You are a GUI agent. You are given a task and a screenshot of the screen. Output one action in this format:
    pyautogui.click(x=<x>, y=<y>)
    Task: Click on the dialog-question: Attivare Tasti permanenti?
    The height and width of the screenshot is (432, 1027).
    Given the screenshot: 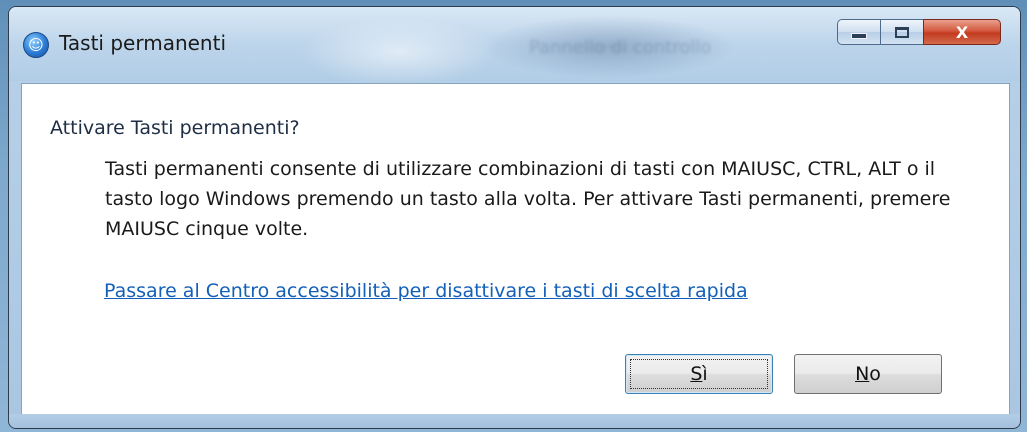 What is the action you would take?
    pyautogui.click(x=175, y=128)
    